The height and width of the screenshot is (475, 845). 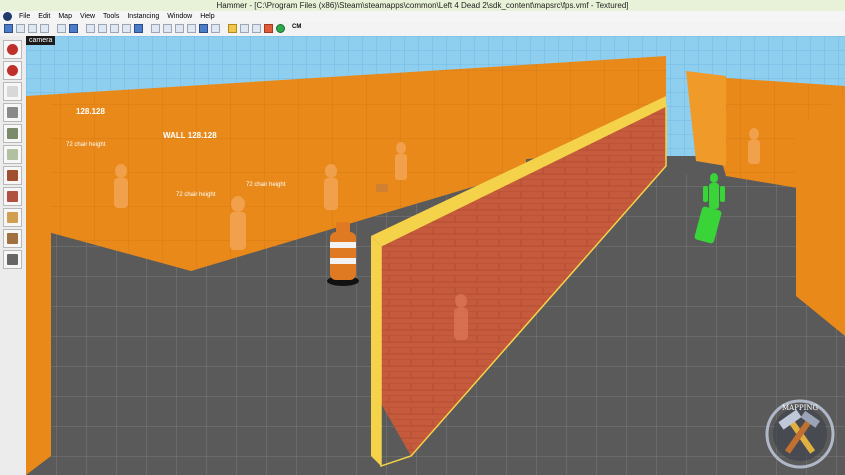 What do you see at coordinates (41, 40) in the screenshot?
I see `viewport-label: camera` at bounding box center [41, 40].